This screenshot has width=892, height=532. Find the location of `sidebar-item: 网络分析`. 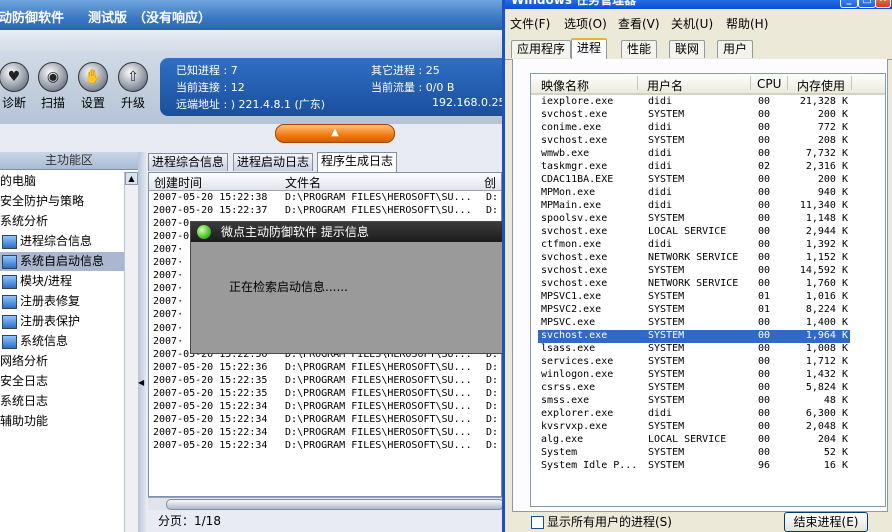

sidebar-item: 网络分析 is located at coordinates (63, 361).